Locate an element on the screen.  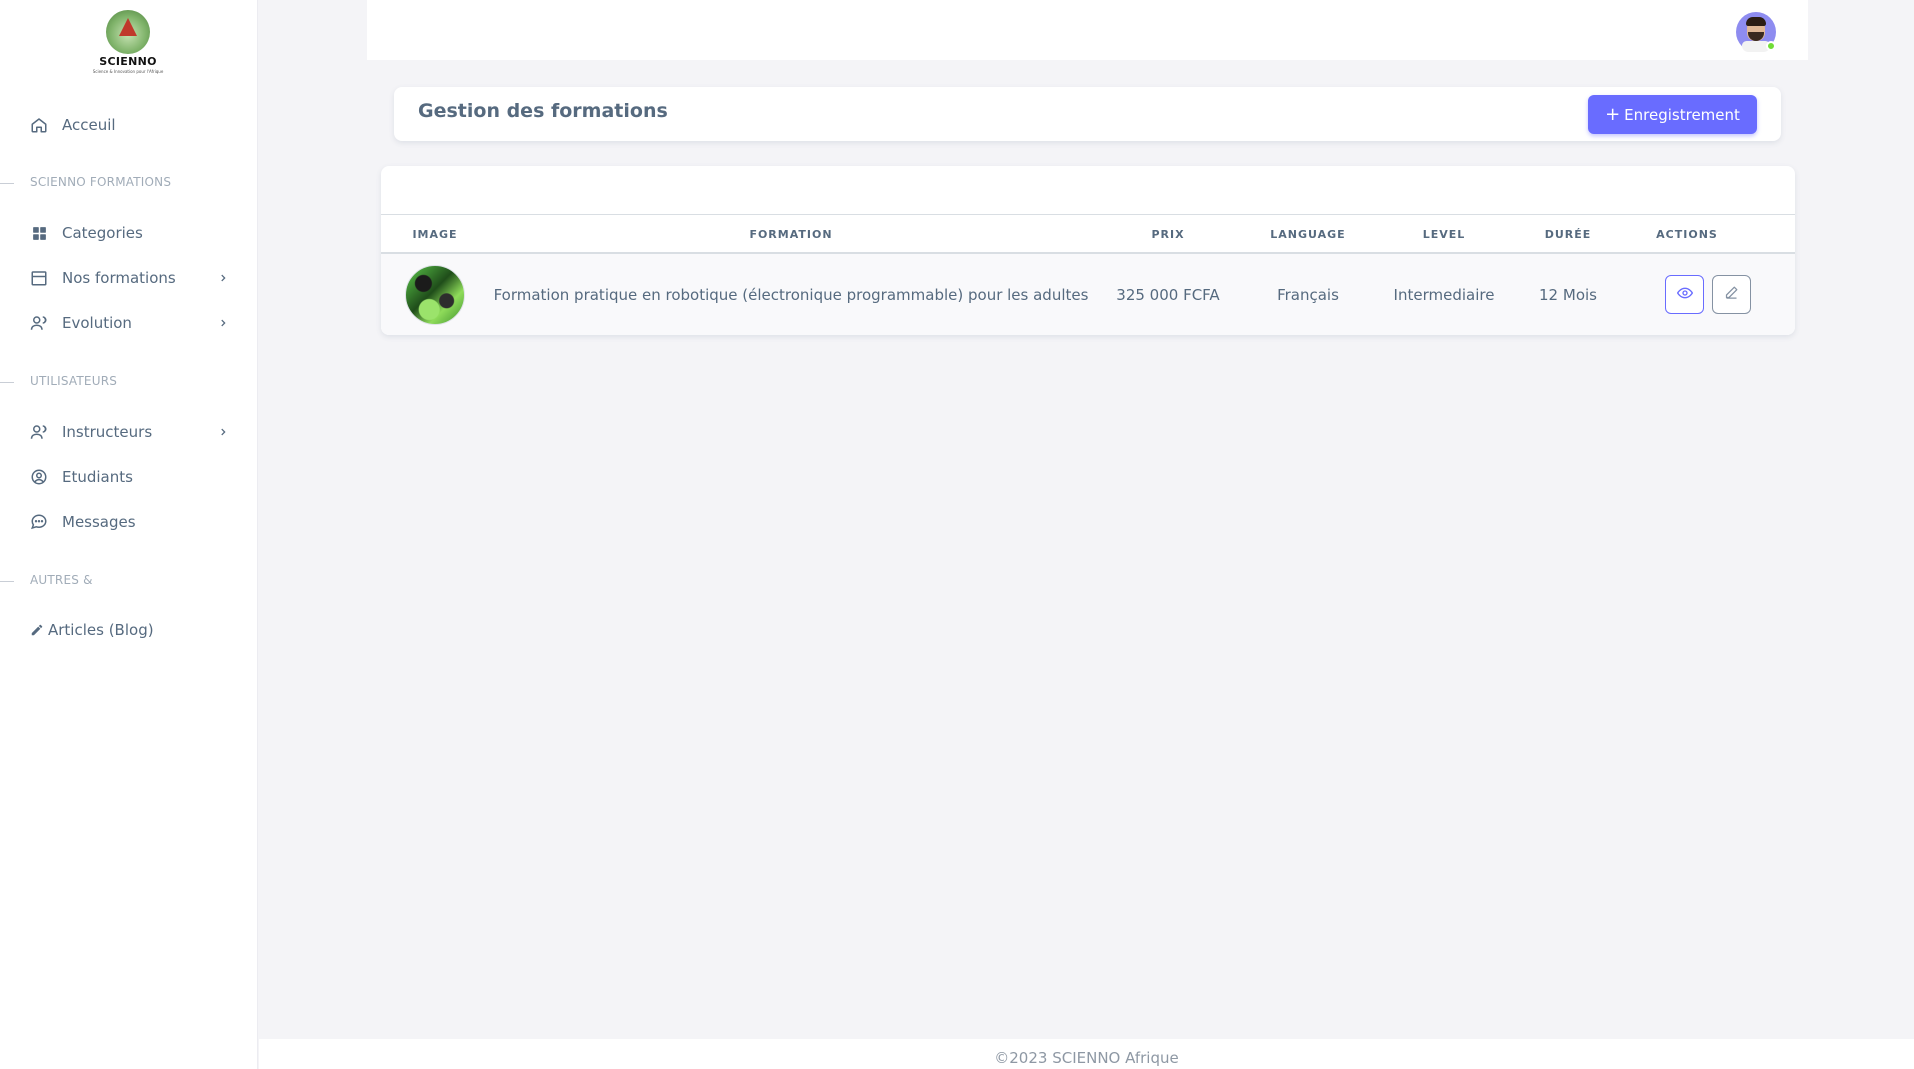
plus-icon: + is located at coordinates (1613, 114).